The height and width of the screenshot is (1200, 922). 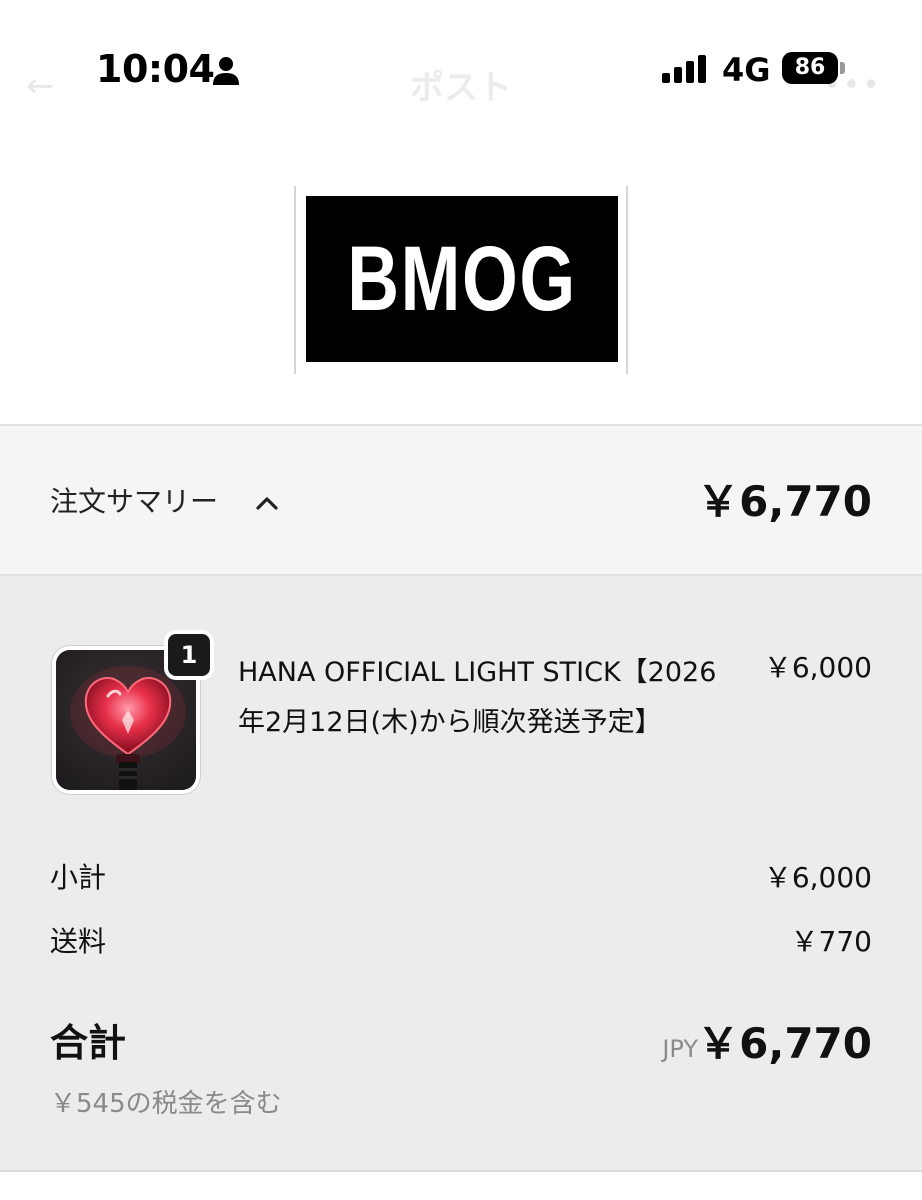 I want to click on total-value: ￥6,770, so click(x=784, y=1043).